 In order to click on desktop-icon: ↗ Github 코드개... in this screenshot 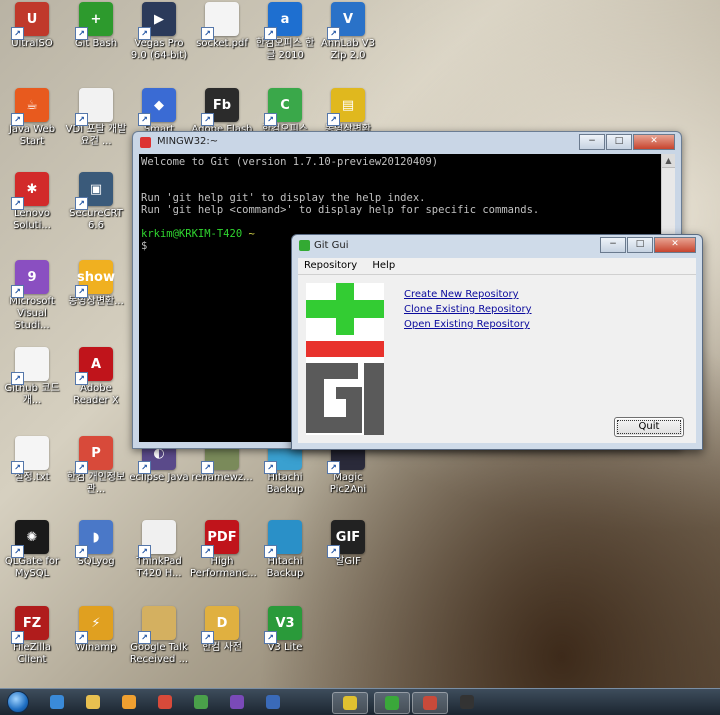, I will do `click(32, 377)`.